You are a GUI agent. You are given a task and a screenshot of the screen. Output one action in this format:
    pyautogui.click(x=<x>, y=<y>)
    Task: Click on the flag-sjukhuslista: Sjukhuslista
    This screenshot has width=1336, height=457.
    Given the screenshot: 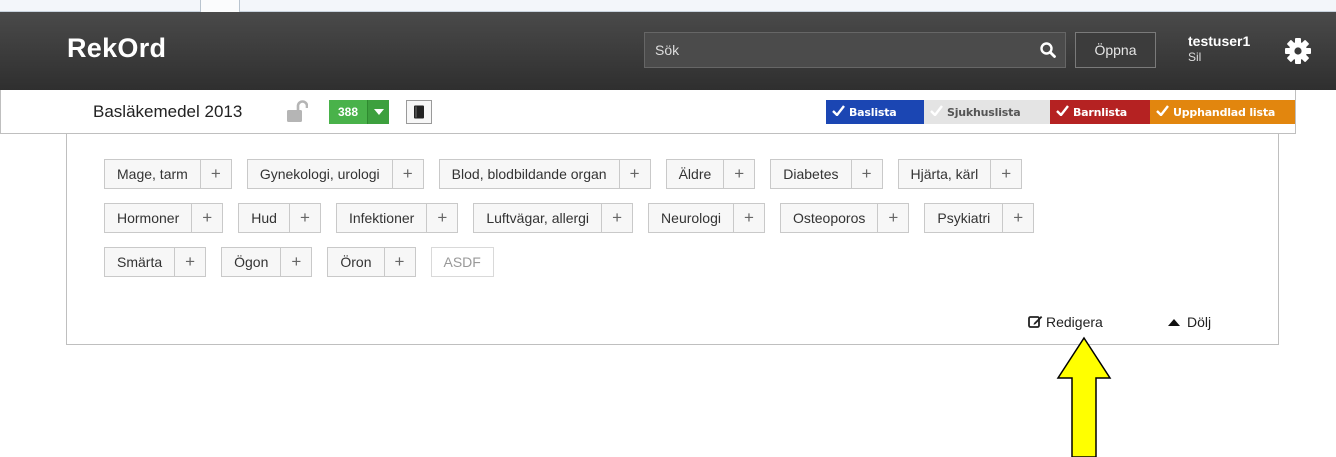 What is the action you would take?
    pyautogui.click(x=987, y=112)
    